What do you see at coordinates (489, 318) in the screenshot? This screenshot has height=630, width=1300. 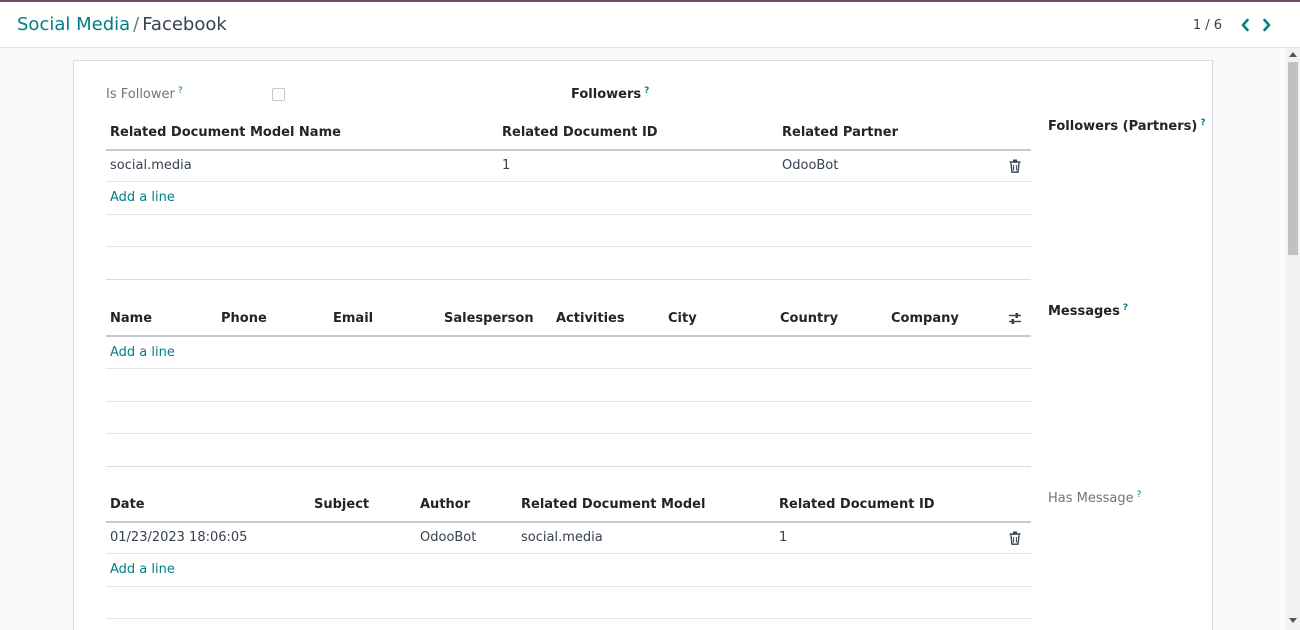 I see `column-header: Salesperson` at bounding box center [489, 318].